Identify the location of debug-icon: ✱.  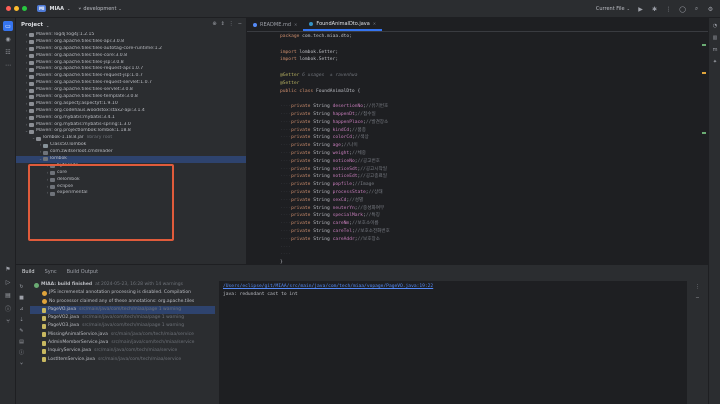
(654, 9).